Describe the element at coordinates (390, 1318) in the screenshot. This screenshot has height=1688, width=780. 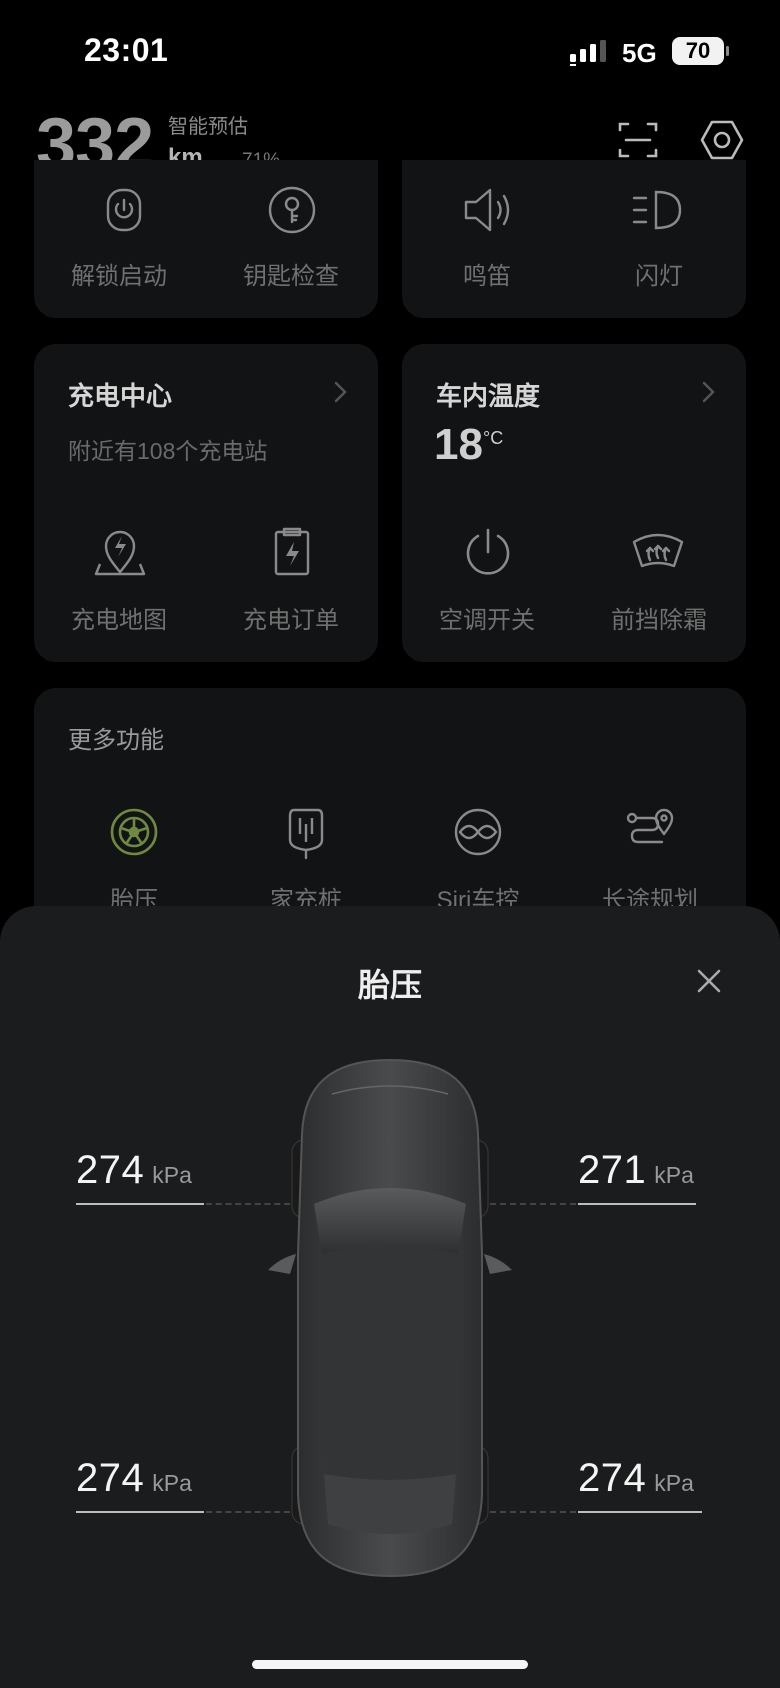
I see `car-top-view` at that location.